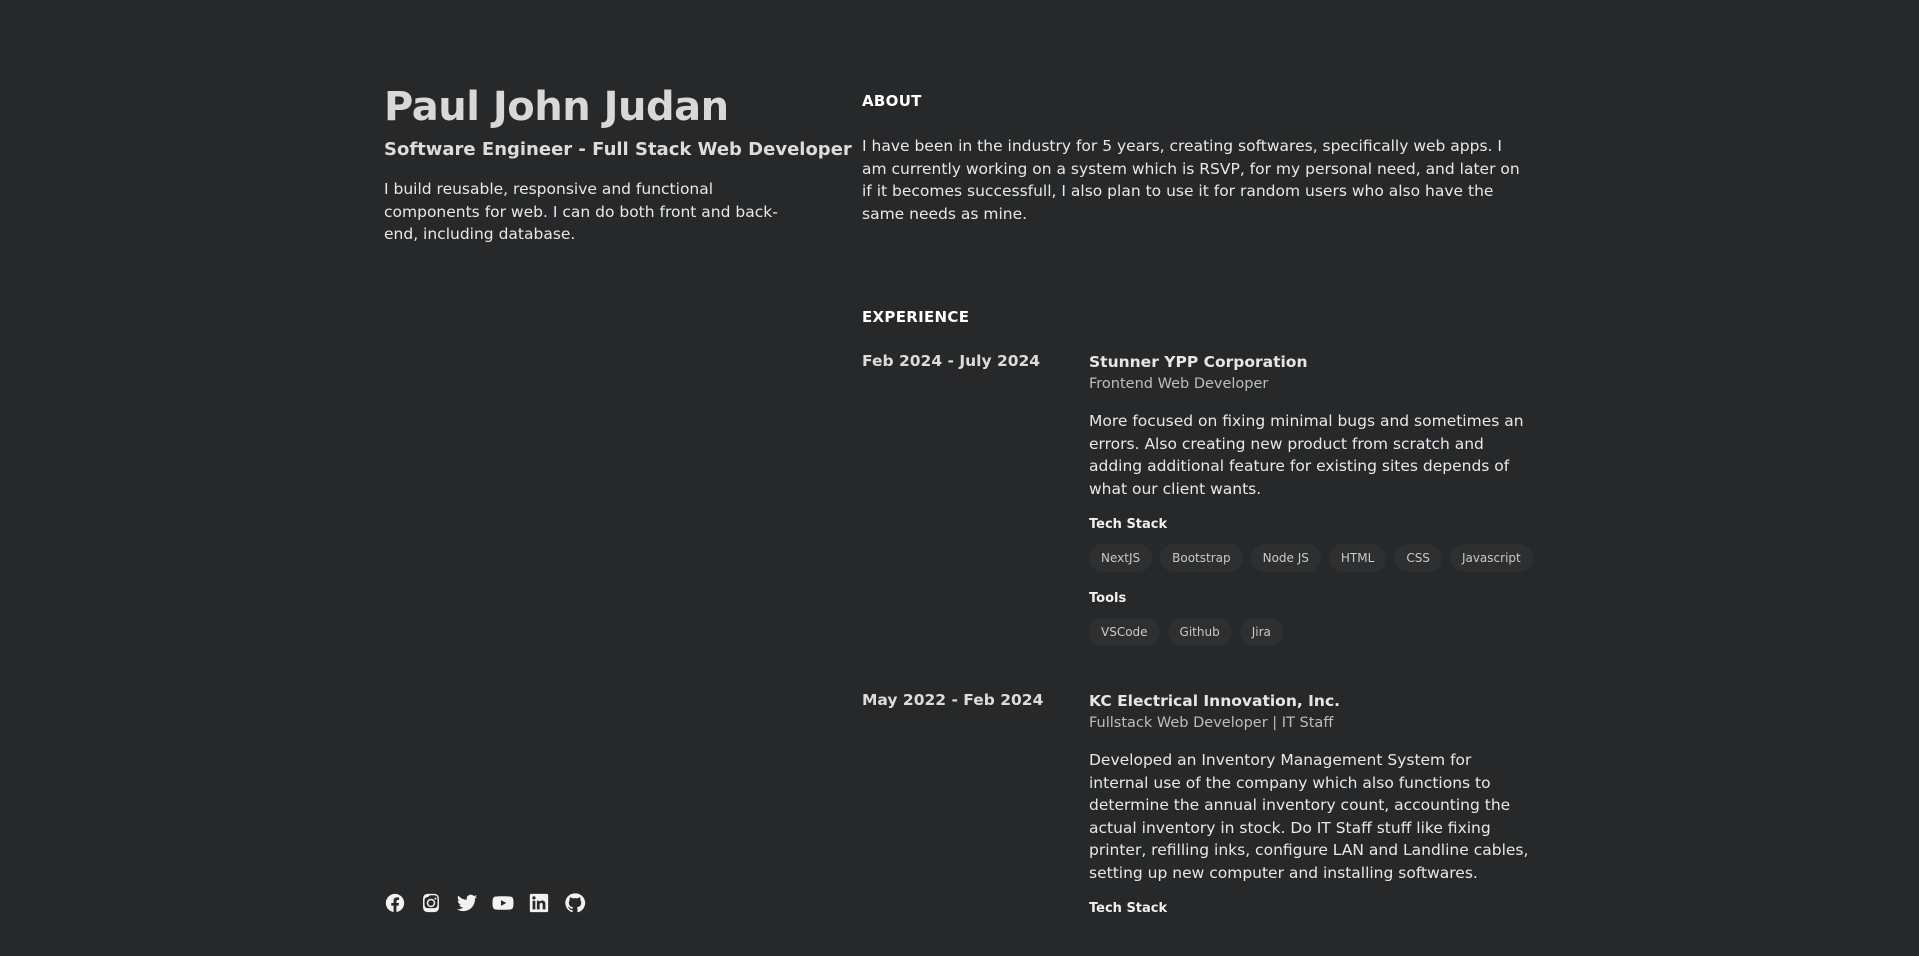 This screenshot has width=1919, height=956. Describe the element at coordinates (1285, 558) in the screenshot. I see `tech-tag: Node JS` at that location.